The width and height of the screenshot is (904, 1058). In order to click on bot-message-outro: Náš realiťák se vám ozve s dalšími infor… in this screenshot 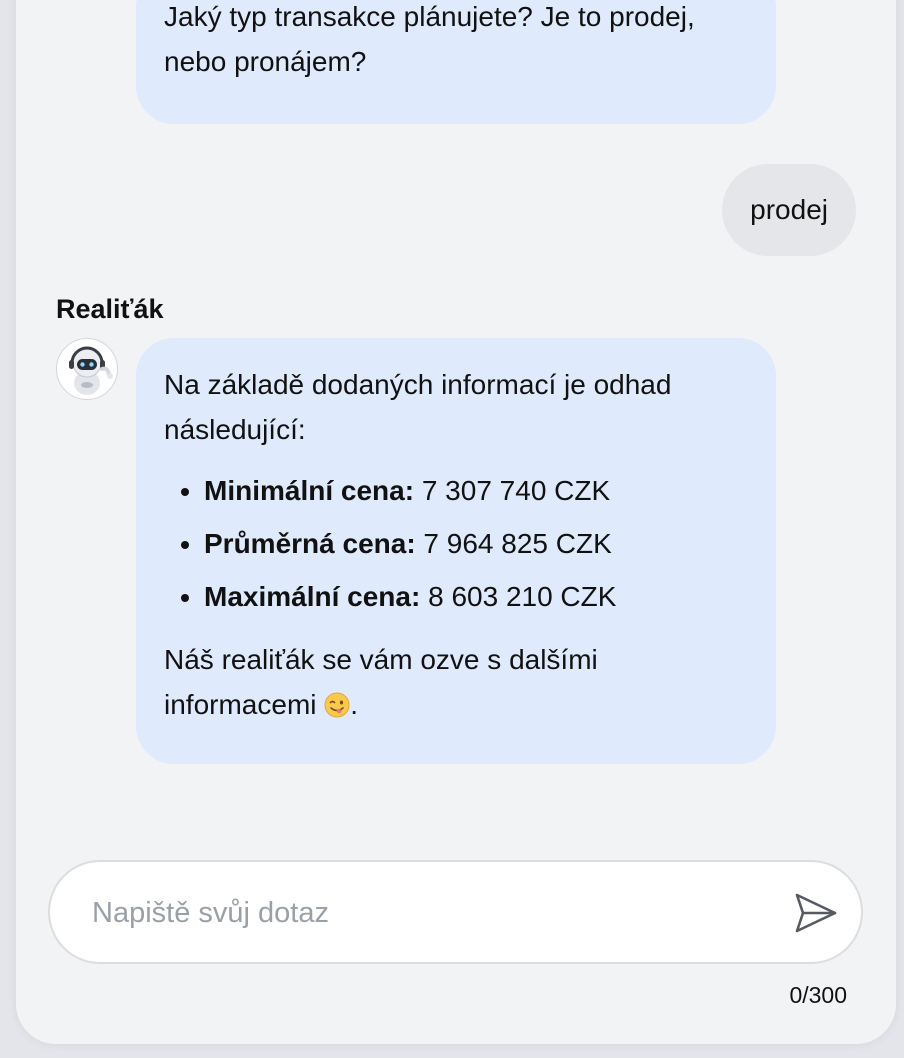, I will do `click(456, 682)`.